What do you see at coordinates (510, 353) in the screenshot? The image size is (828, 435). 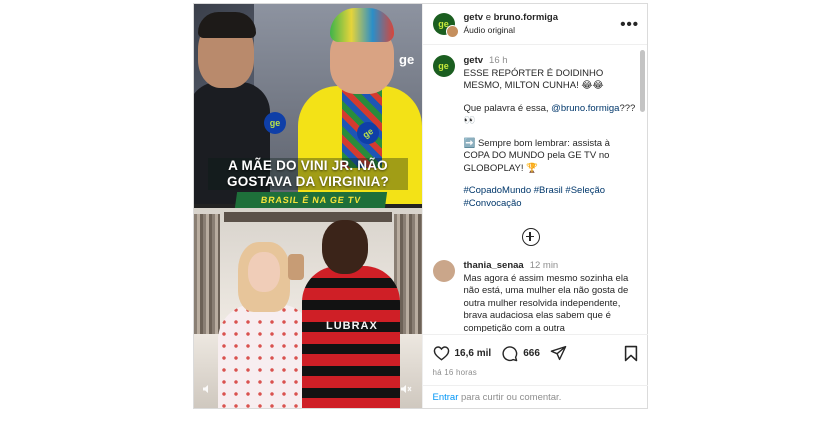 I see `comment-icon` at bounding box center [510, 353].